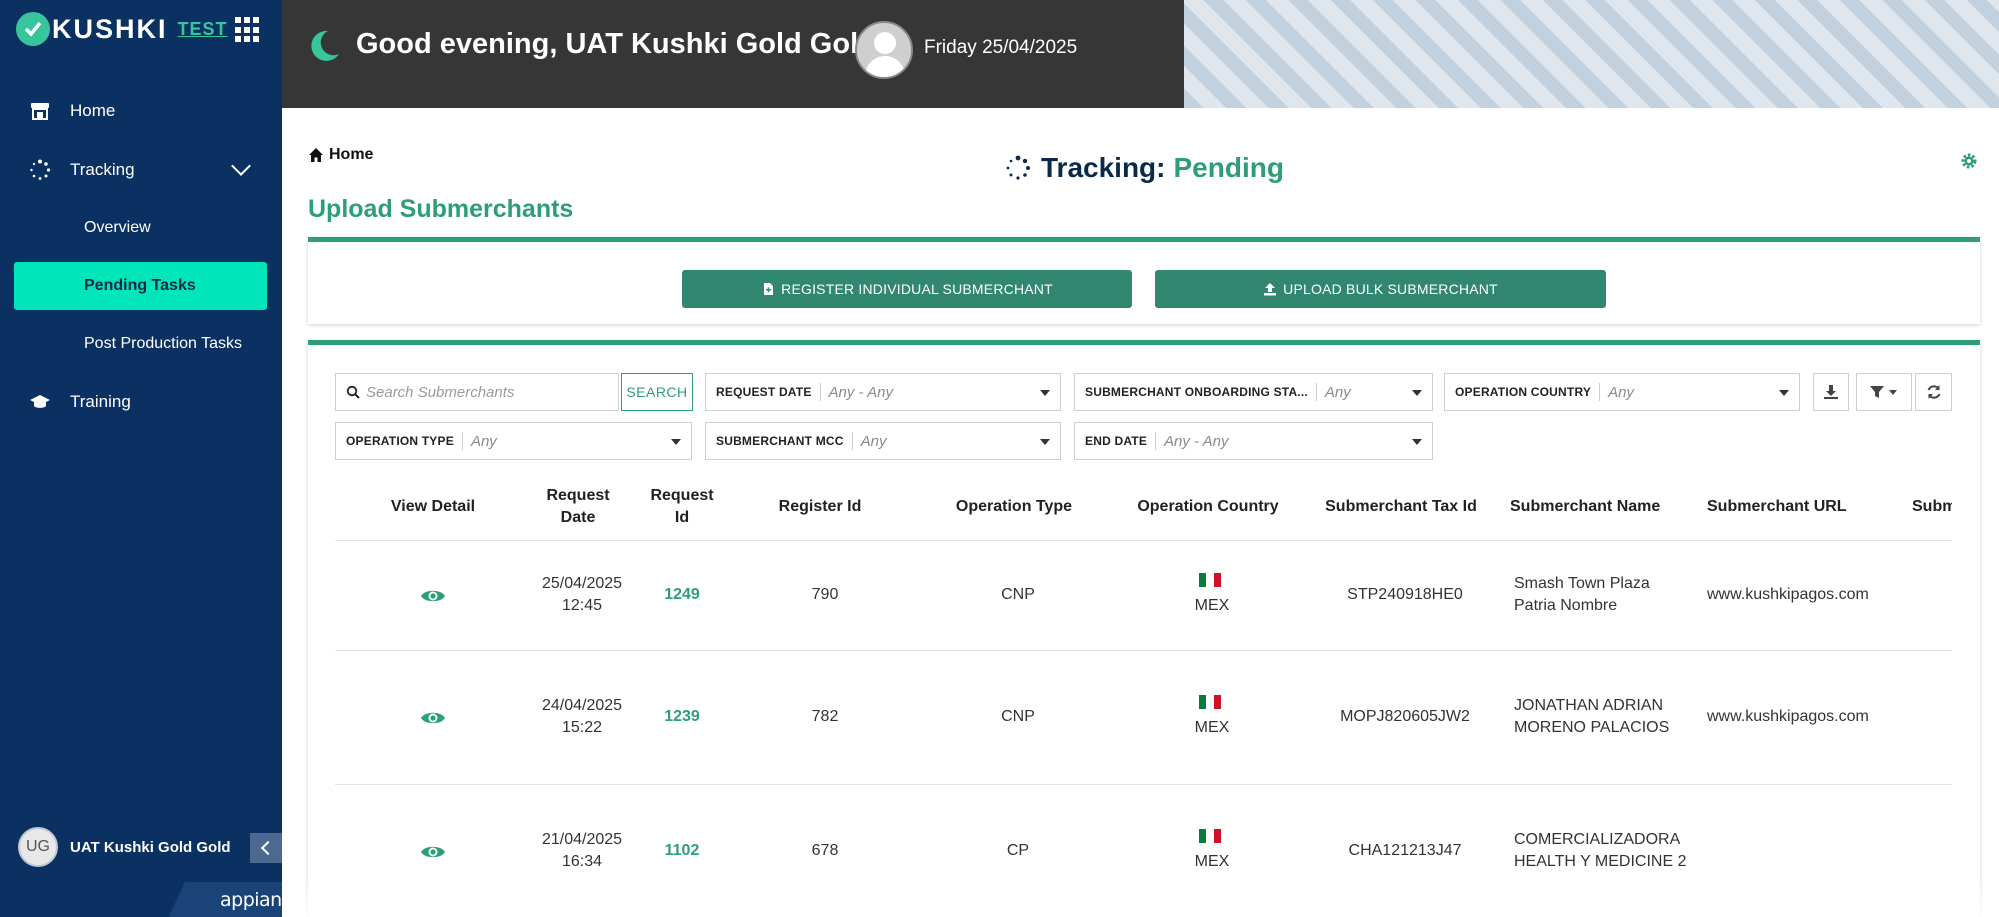  What do you see at coordinates (100, 401) in the screenshot?
I see `sidebar-item-label: Training` at bounding box center [100, 401].